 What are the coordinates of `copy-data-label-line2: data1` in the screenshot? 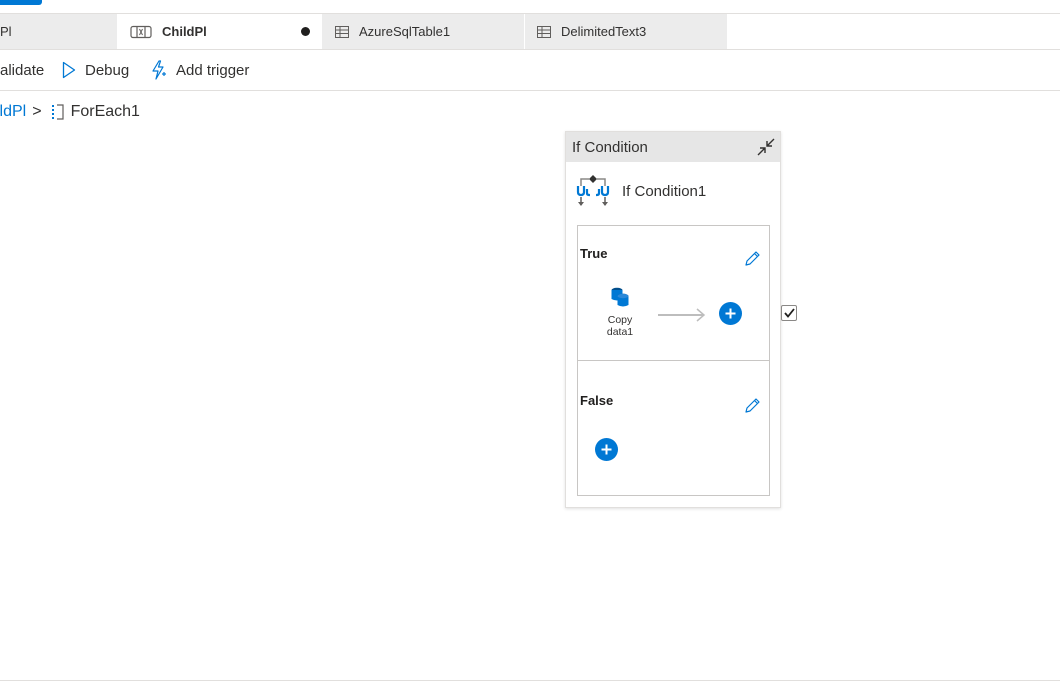 It's located at (620, 332).